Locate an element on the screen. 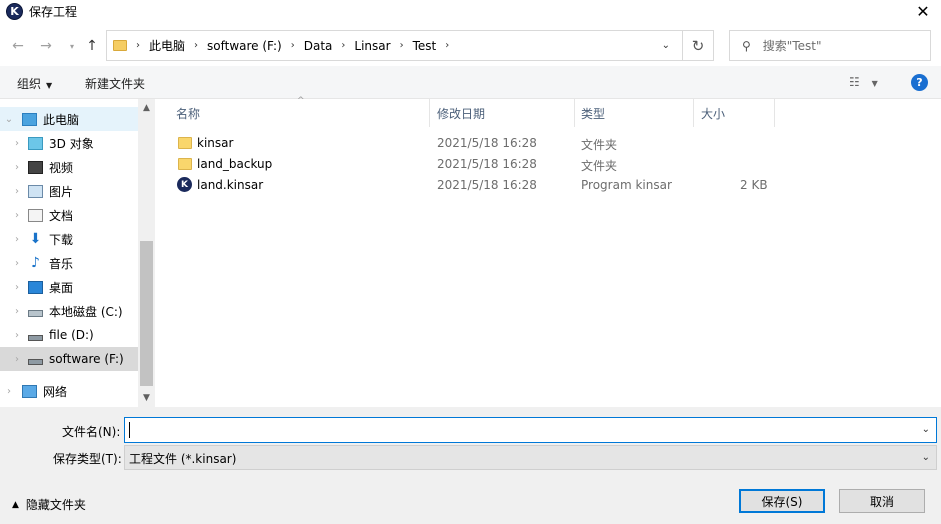 The height and width of the screenshot is (524, 941). nav-item-documents: › 文档 is located at coordinates (69, 215).